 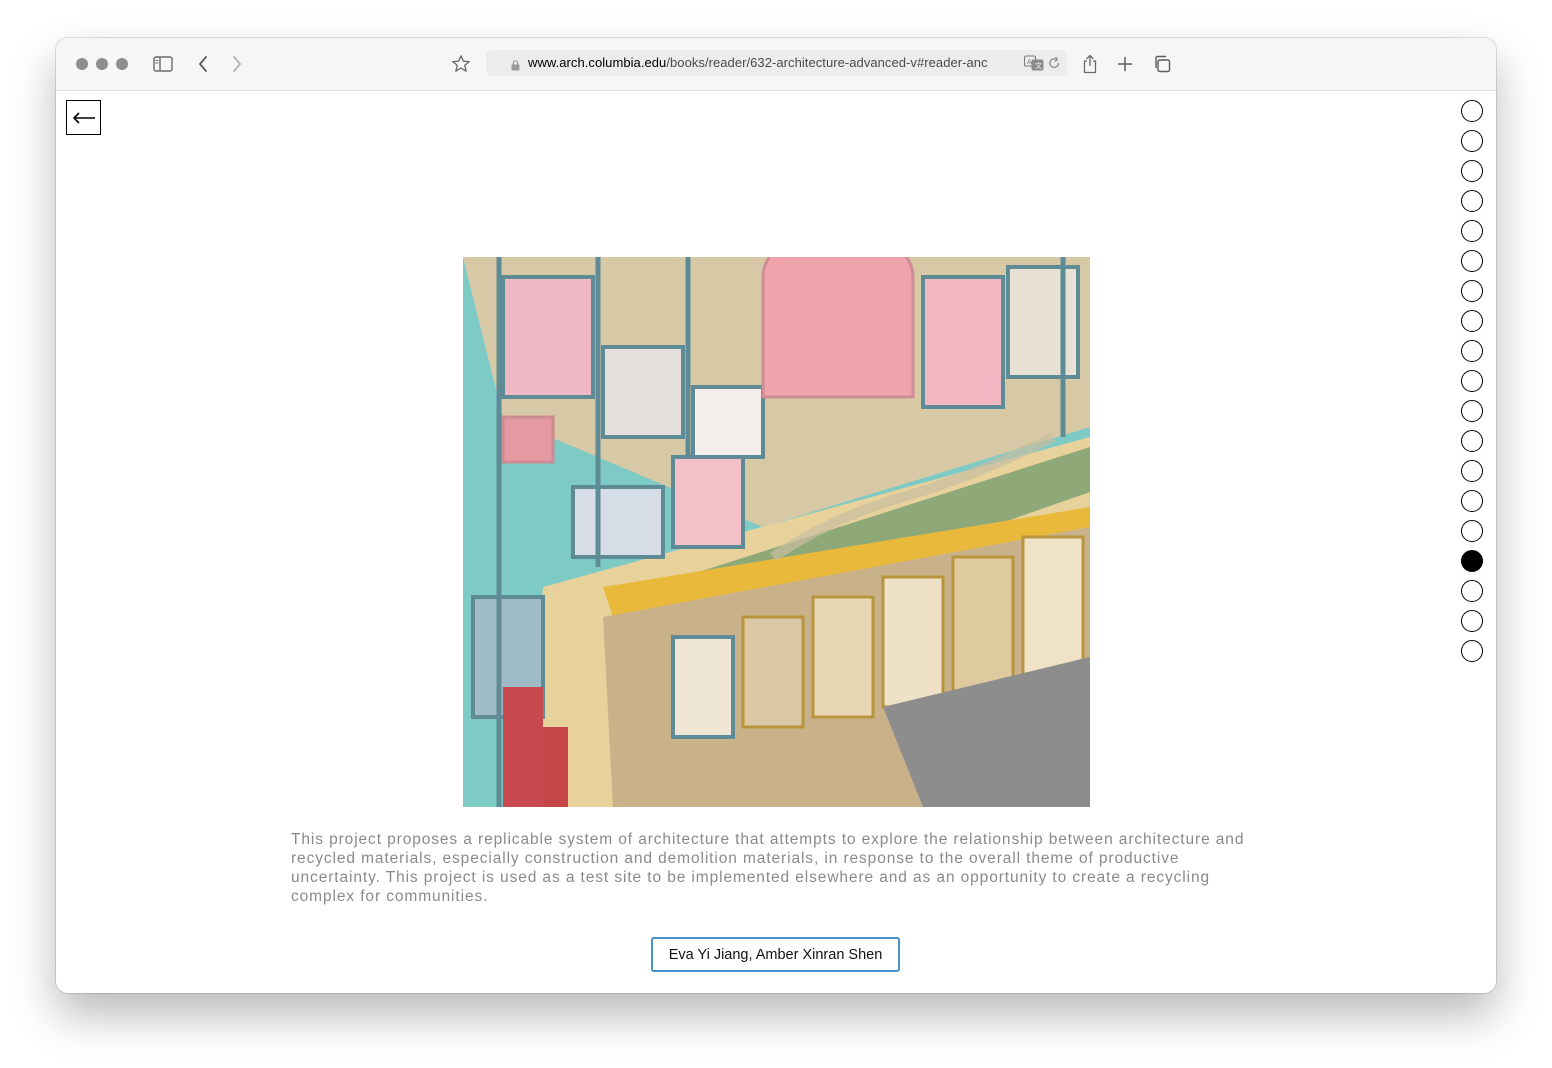 I want to click on url-domain: www.arch.columbia.edu, so click(x=597, y=62).